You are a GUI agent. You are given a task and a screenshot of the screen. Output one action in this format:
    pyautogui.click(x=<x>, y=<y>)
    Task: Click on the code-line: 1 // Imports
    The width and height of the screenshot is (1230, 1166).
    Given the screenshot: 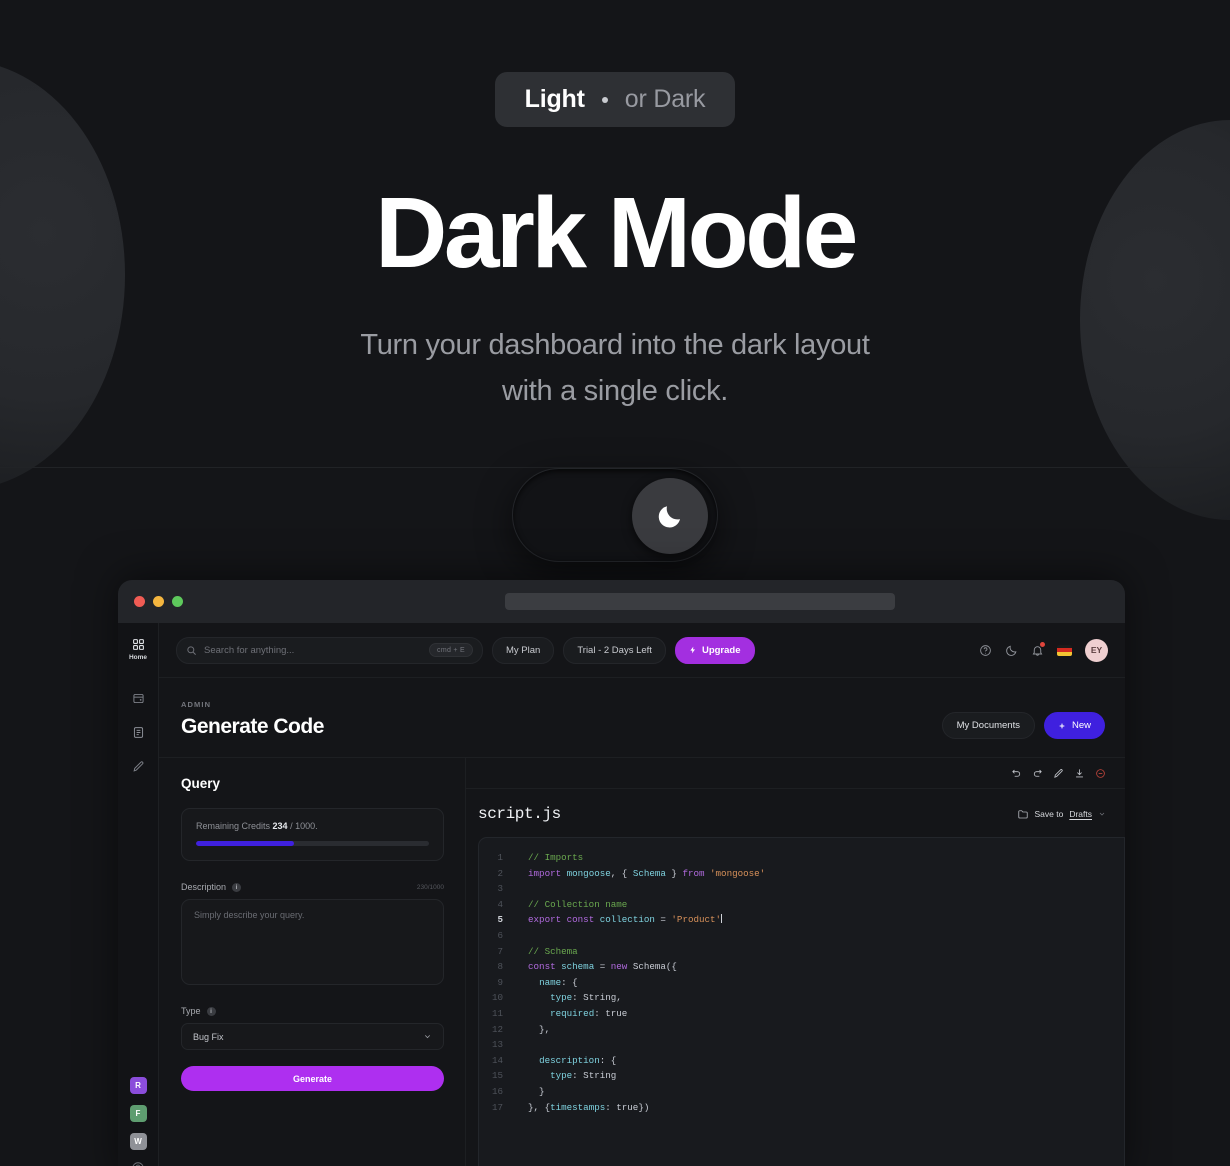 What is the action you would take?
    pyautogui.click(x=801, y=858)
    